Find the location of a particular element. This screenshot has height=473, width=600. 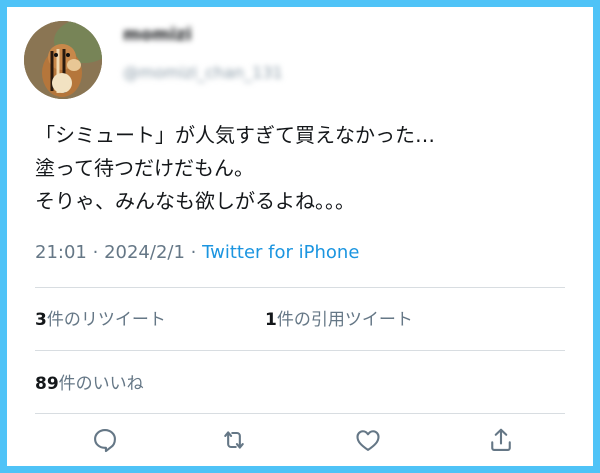

chipmunk-avatar-icon is located at coordinates (63, 60).